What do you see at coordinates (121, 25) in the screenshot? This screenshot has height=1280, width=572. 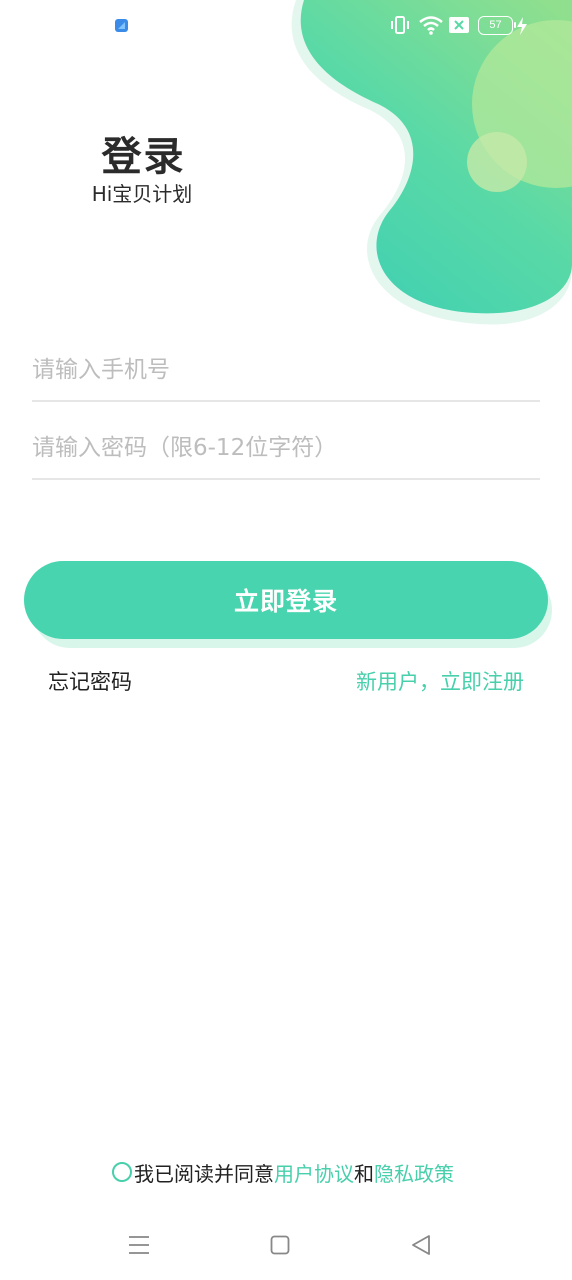 I see `app-notification-icon` at bounding box center [121, 25].